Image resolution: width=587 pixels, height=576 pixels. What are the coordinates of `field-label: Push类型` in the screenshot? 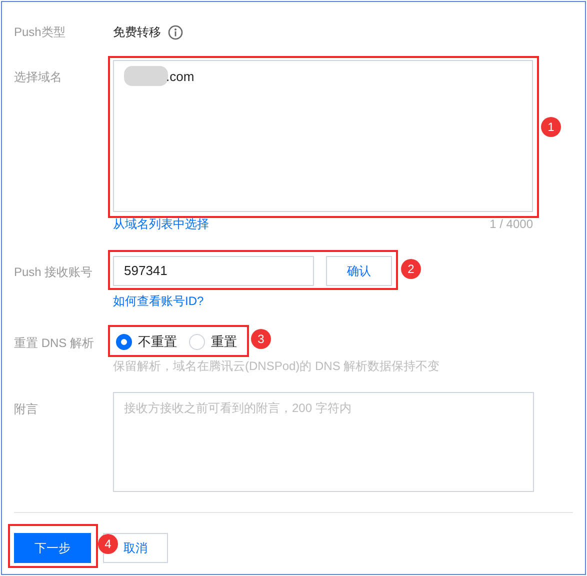 It's located at (40, 32).